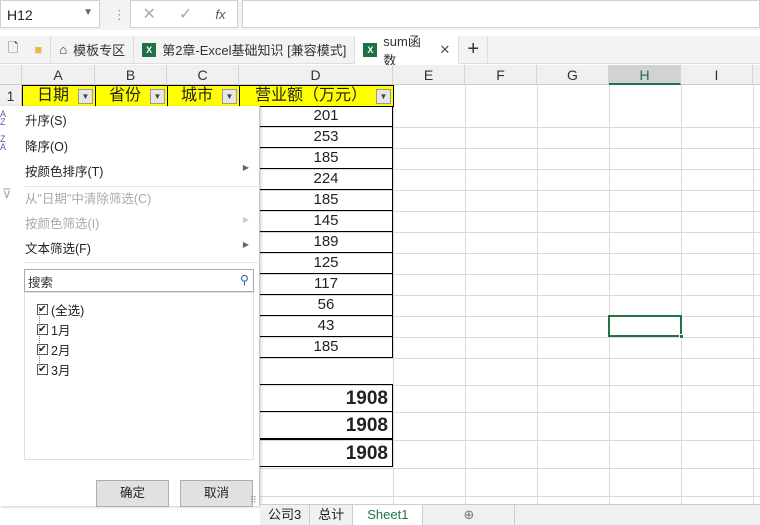 The width and height of the screenshot is (760, 525). Describe the element at coordinates (326, 305) in the screenshot. I see `revenue-cell: 56` at that location.